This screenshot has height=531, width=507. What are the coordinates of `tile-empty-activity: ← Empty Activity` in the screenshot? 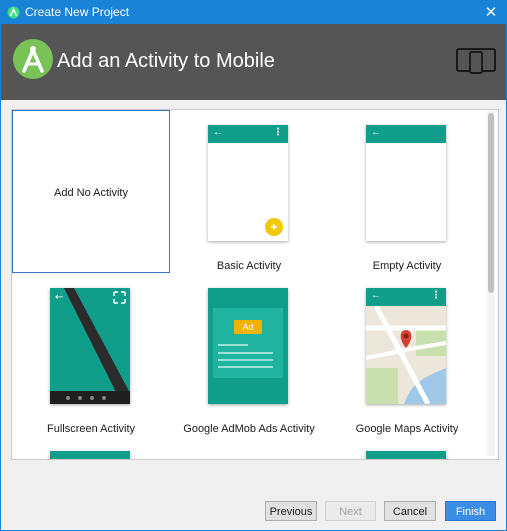 It's located at (407, 191).